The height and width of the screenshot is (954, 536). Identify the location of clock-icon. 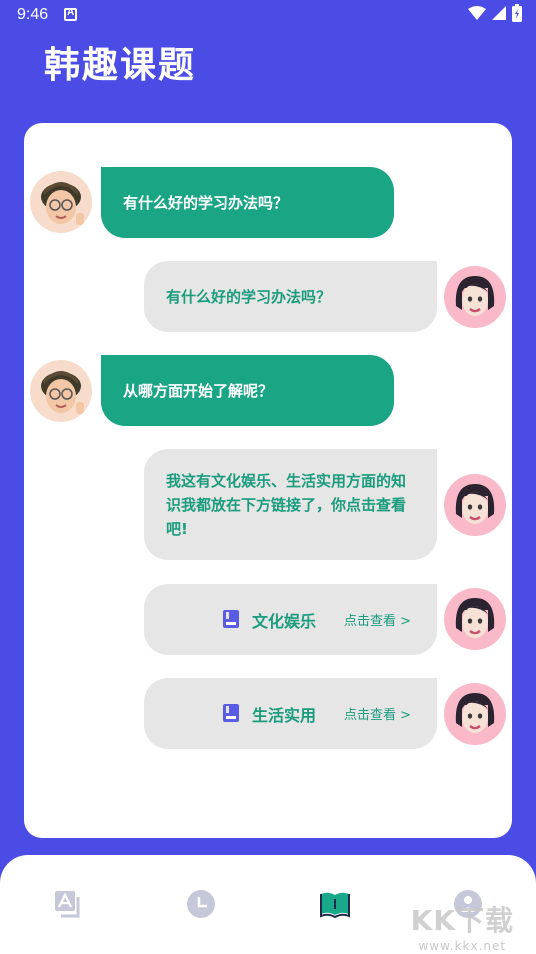
(201, 904).